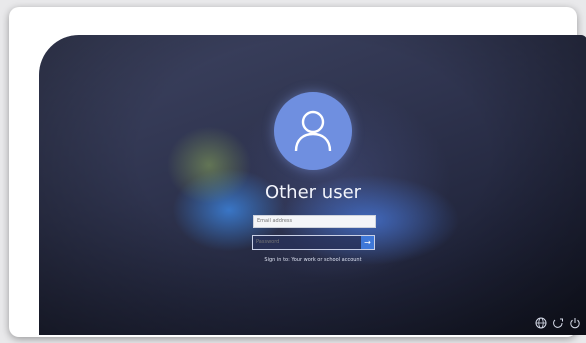 The image size is (586, 343). I want to click on accessibility-icon, so click(558, 323).